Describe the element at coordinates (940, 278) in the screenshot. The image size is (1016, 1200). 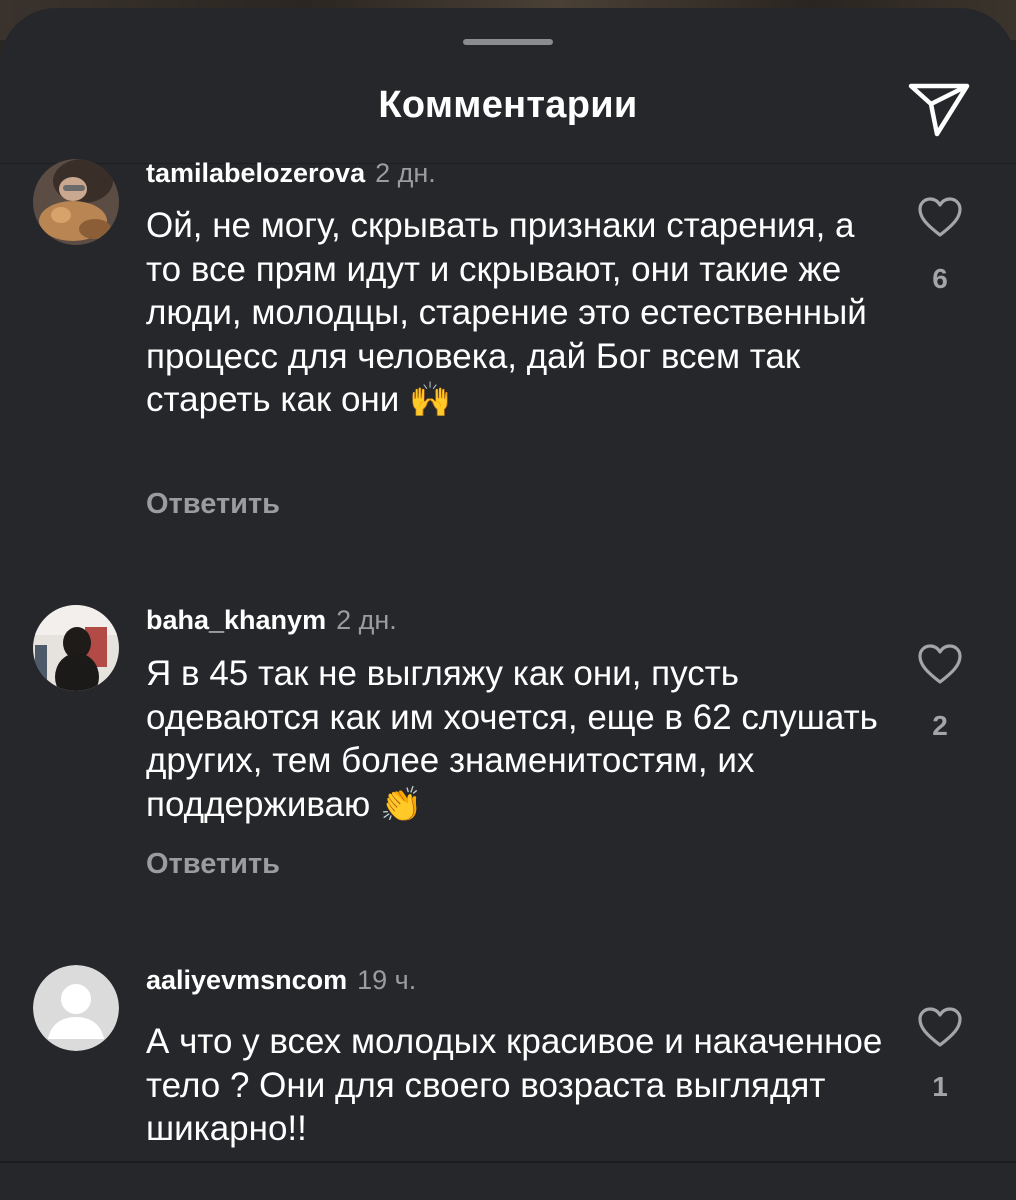
I see `like-count: 6` at that location.